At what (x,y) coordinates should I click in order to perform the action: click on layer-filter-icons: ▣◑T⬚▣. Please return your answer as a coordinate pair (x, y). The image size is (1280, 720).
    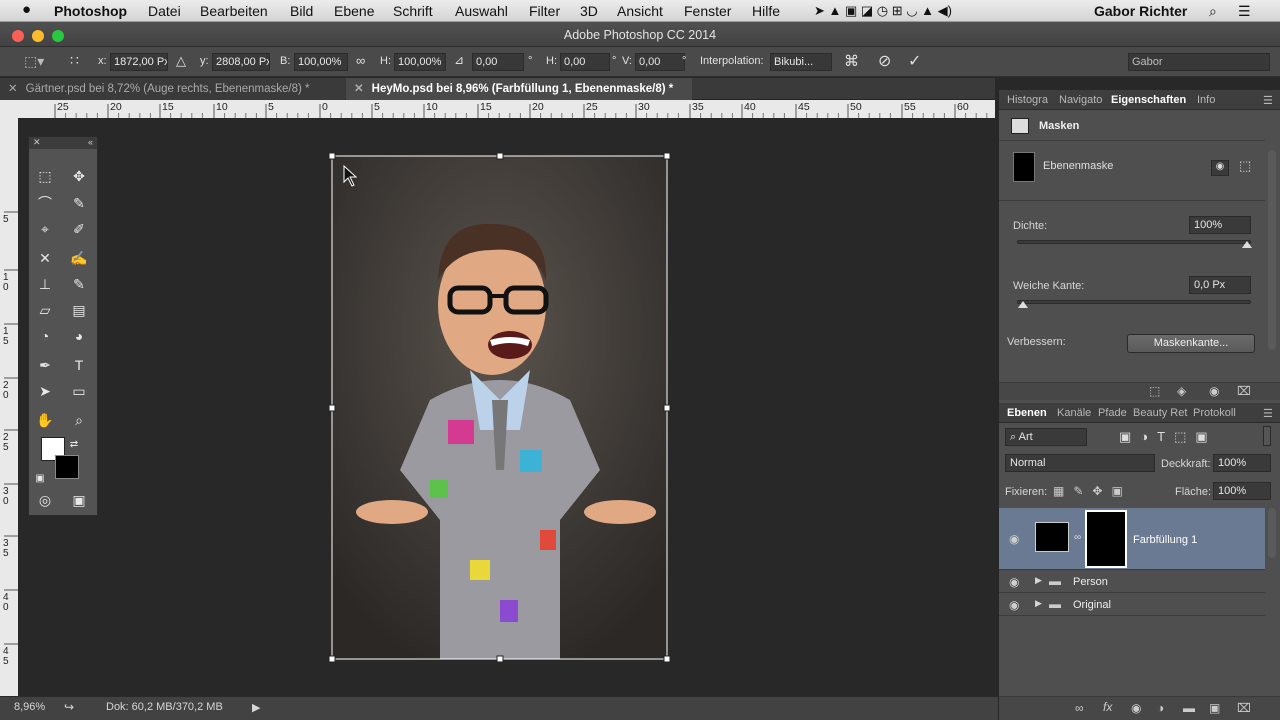
    Looking at the image, I should click on (1168, 437).